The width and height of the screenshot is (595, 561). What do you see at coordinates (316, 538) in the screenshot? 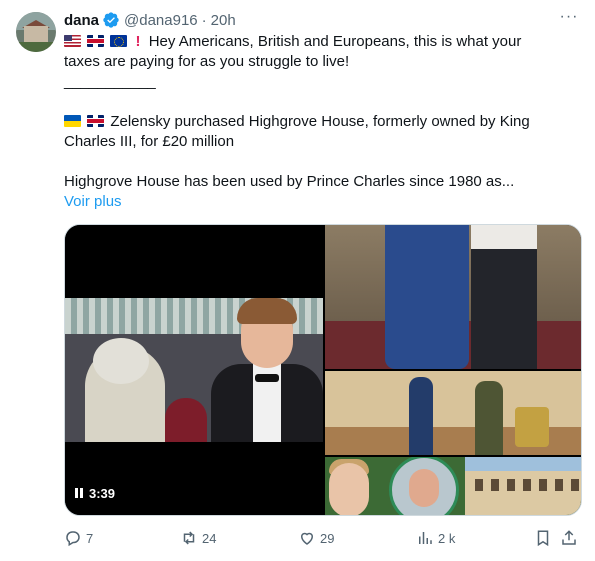
I see `like-button: 29` at bounding box center [316, 538].